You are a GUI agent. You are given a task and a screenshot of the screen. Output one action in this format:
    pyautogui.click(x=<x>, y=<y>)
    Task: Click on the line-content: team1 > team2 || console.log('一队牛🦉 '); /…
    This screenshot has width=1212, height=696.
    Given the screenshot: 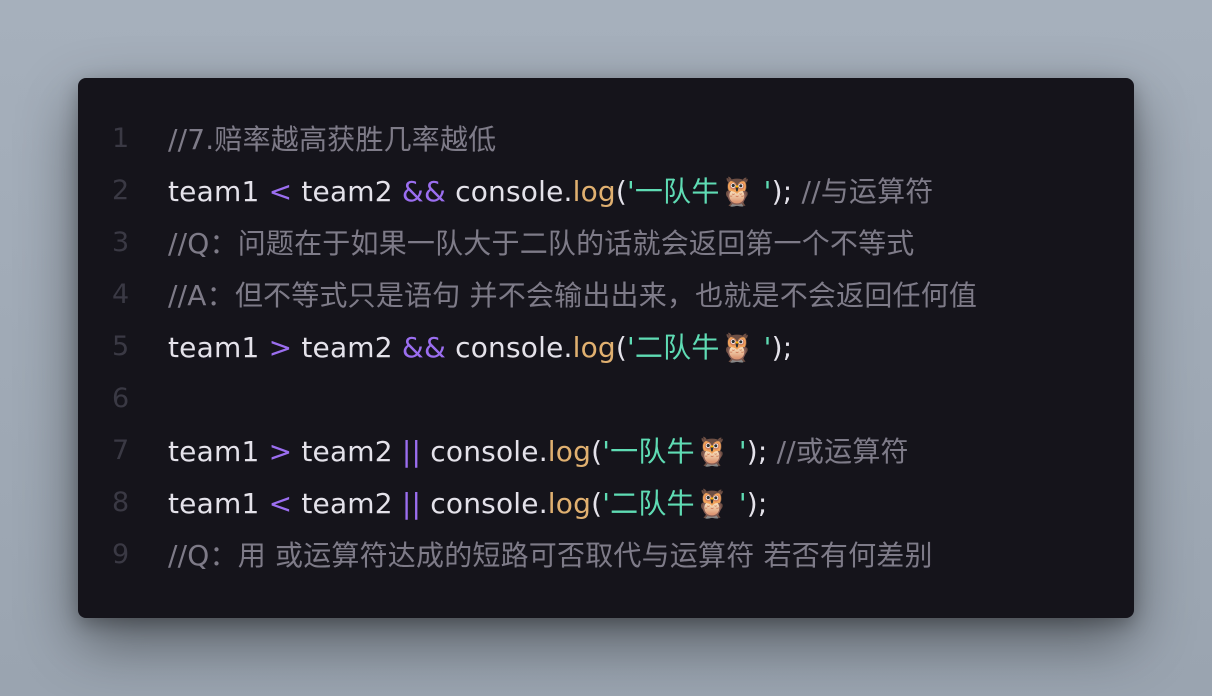 What is the action you would take?
    pyautogui.click(x=538, y=450)
    